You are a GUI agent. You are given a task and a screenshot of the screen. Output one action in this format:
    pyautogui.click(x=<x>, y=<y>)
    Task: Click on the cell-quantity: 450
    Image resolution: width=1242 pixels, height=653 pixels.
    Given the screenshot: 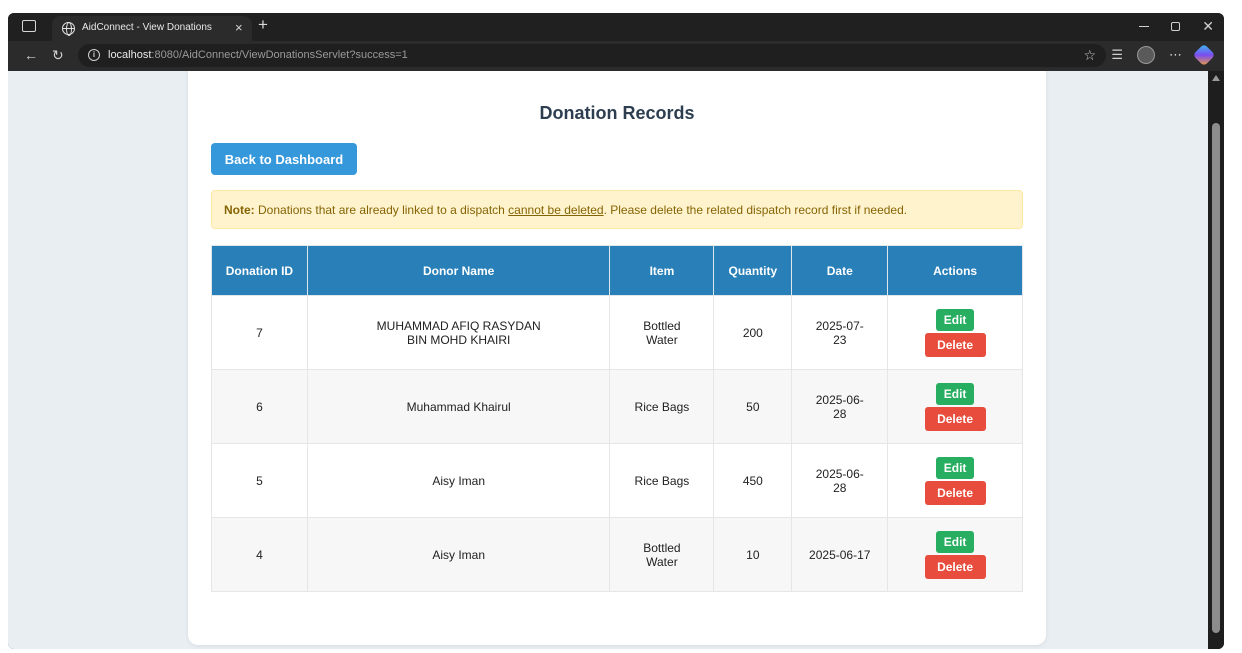 What is the action you would take?
    pyautogui.click(x=753, y=480)
    